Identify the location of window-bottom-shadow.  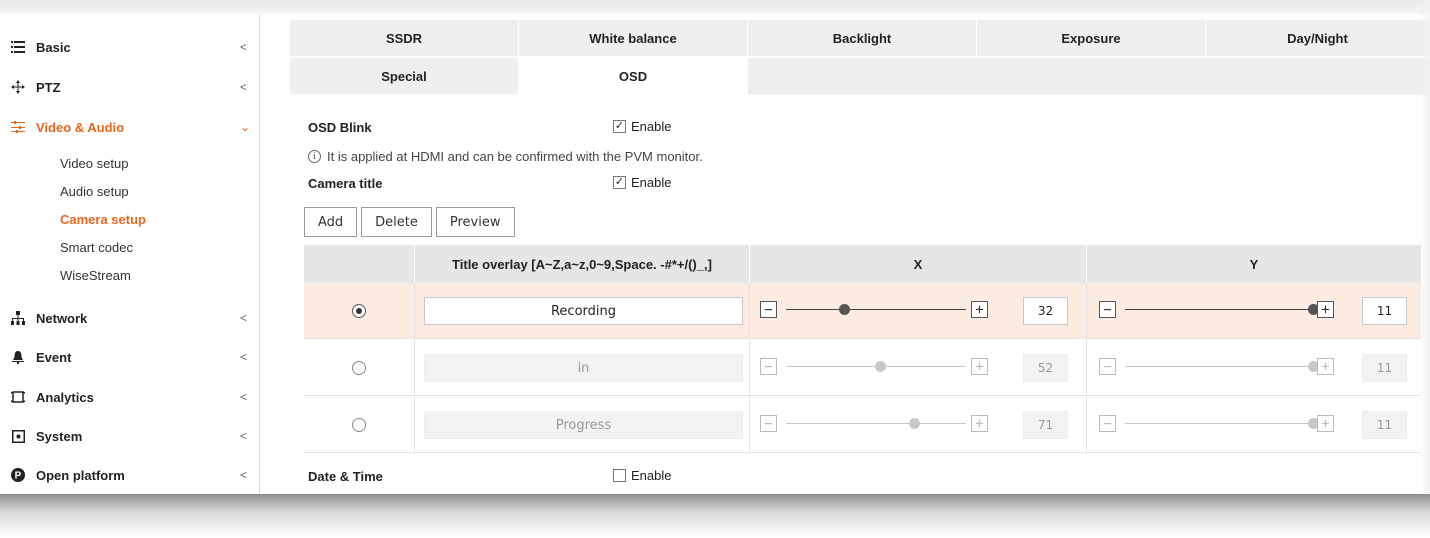
(715, 516).